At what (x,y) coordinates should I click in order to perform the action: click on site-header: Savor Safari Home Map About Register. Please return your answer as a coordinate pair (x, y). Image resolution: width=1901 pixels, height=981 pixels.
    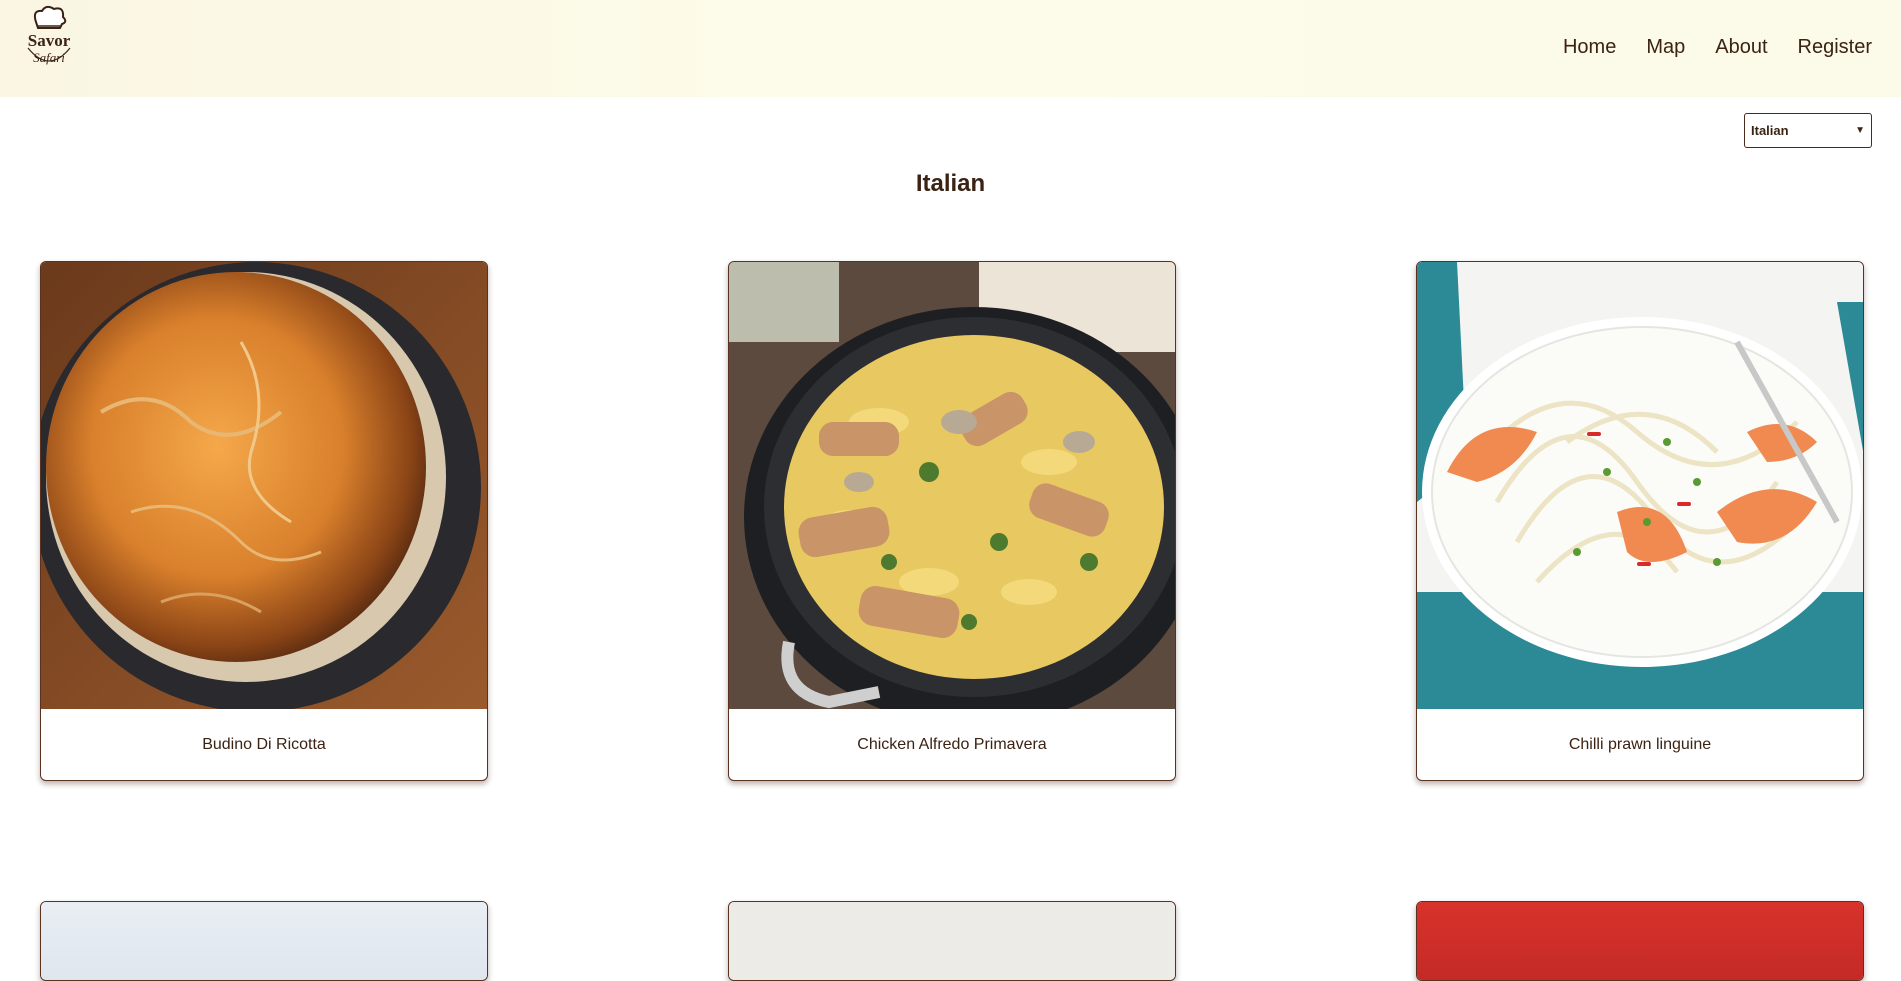
    Looking at the image, I should click on (950, 48).